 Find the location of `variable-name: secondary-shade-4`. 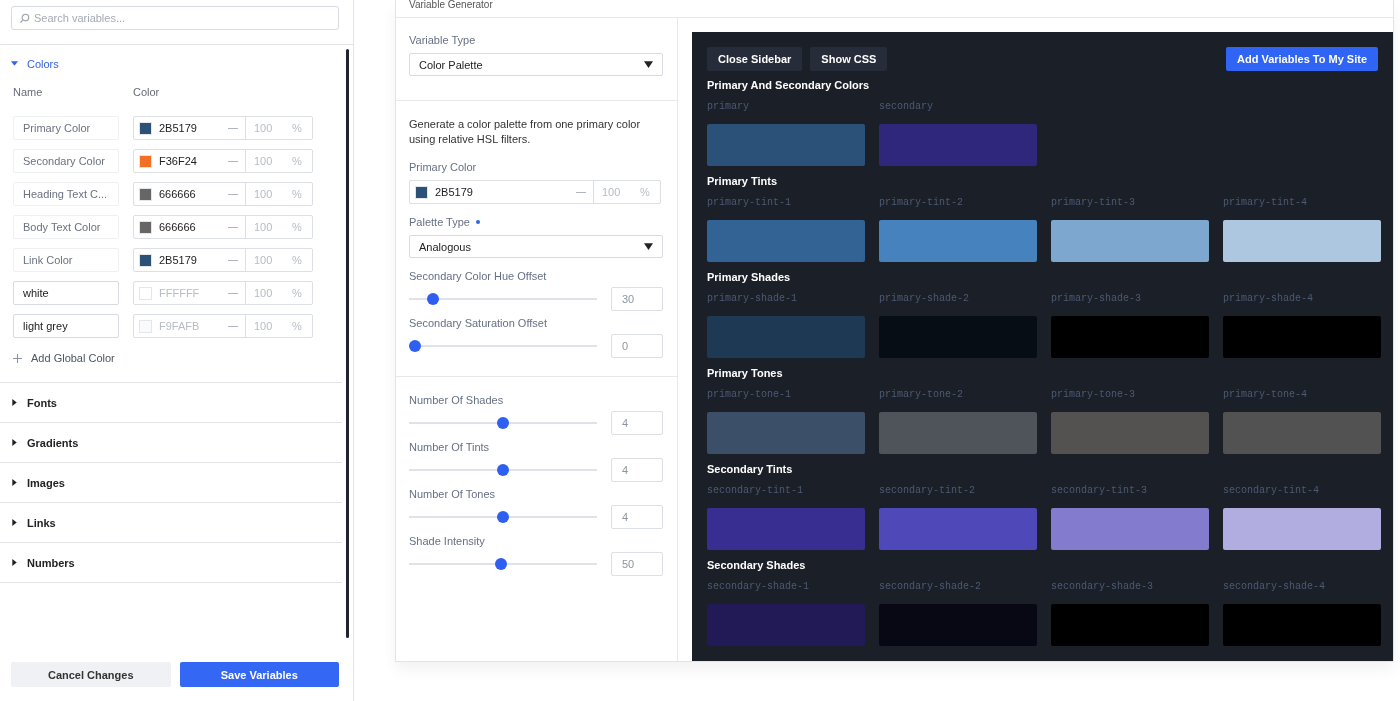

variable-name: secondary-shade-4 is located at coordinates (1275, 586).